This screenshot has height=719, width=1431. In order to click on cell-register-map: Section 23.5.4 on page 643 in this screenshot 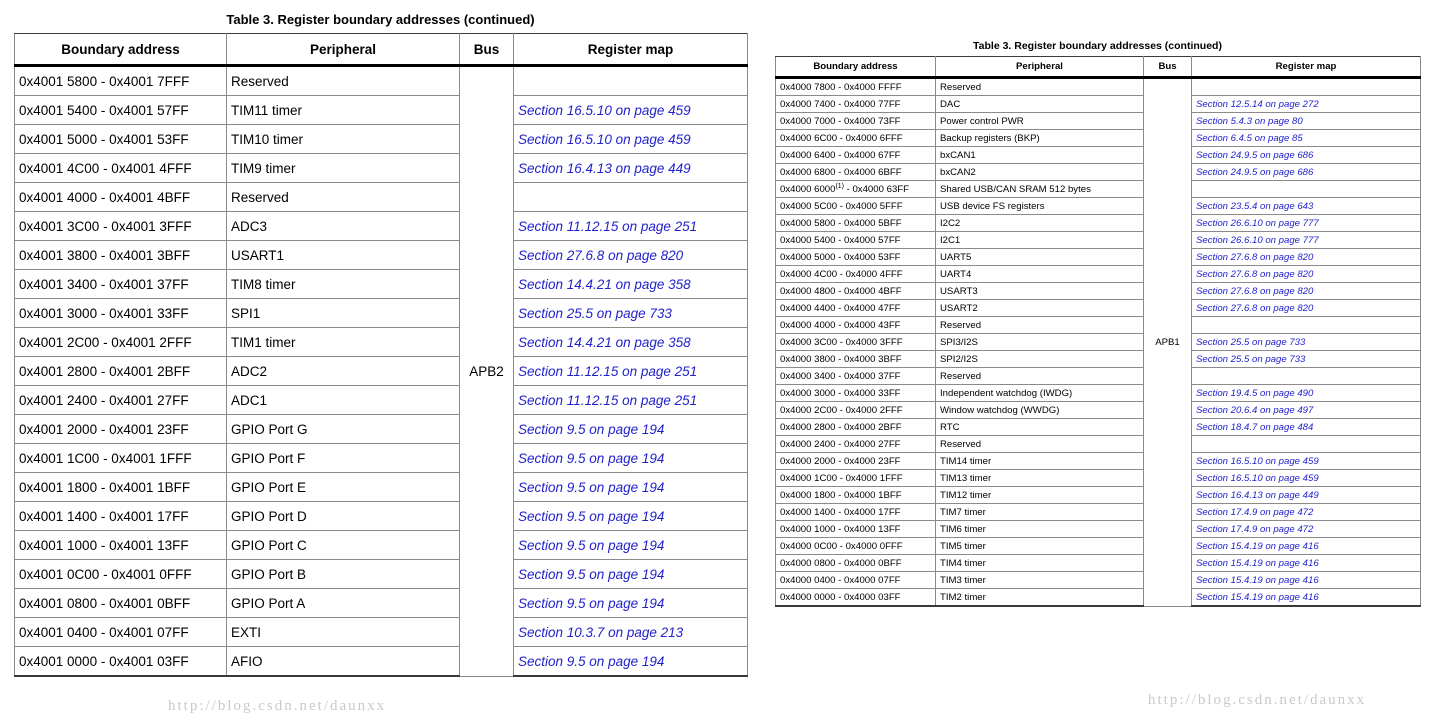, I will do `click(1306, 206)`.